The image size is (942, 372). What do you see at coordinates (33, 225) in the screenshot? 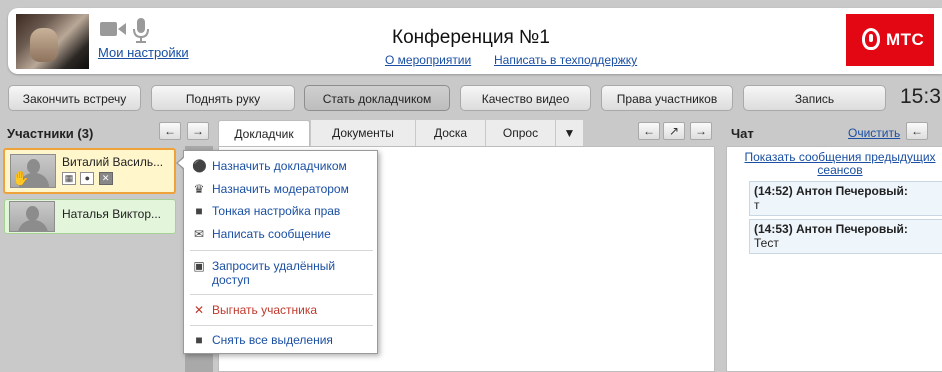
I see `avatar-body` at bounding box center [33, 225].